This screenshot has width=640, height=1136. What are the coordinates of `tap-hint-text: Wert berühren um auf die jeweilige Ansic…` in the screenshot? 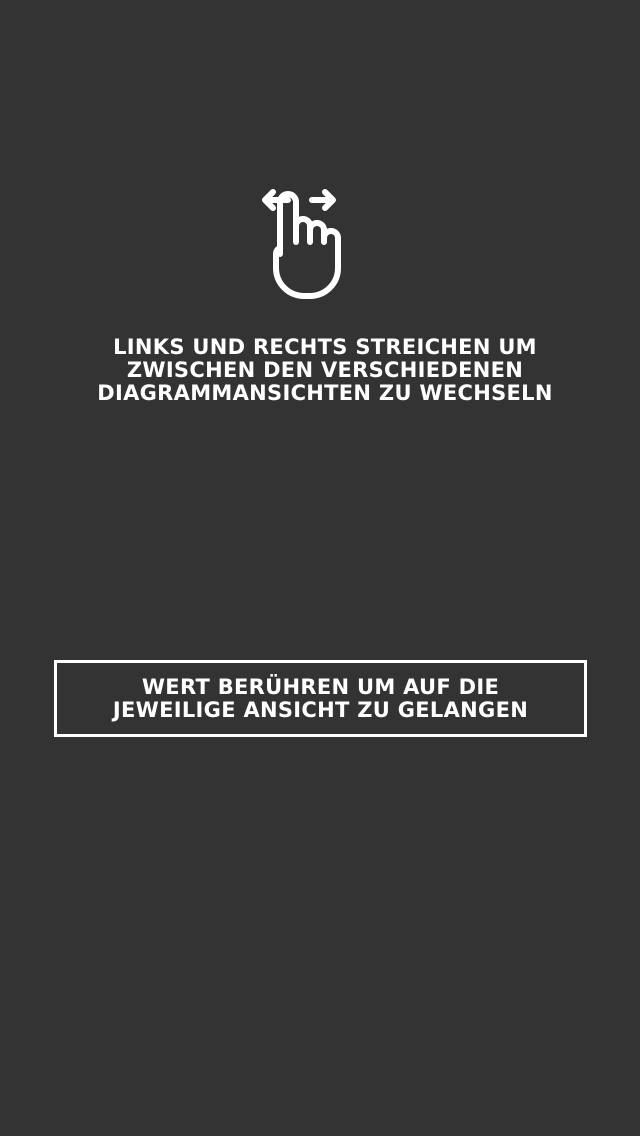 It's located at (320, 698).